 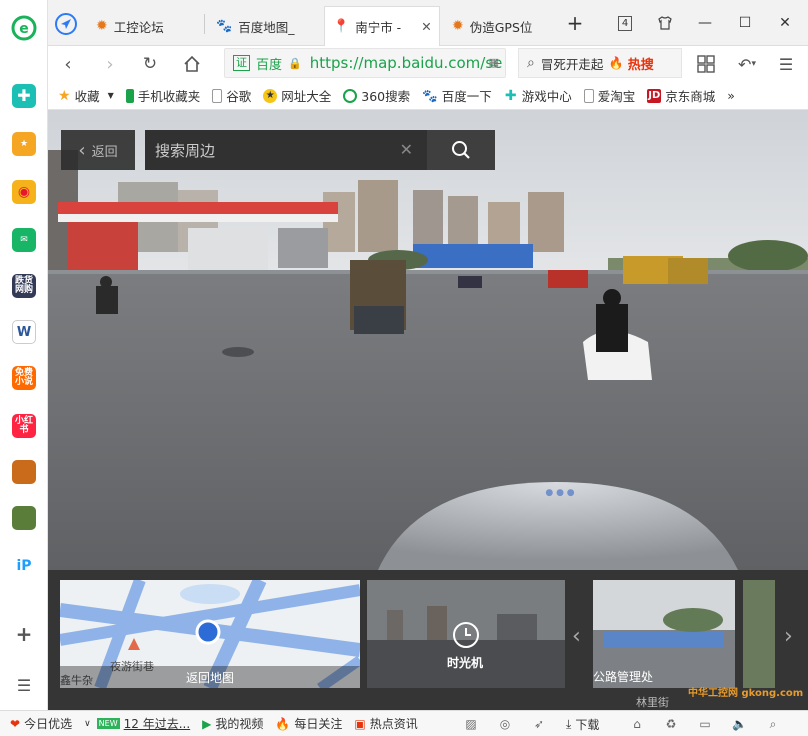 What do you see at coordinates (231, 95) in the screenshot?
I see `bookmark-google: 谷歌` at bounding box center [231, 95].